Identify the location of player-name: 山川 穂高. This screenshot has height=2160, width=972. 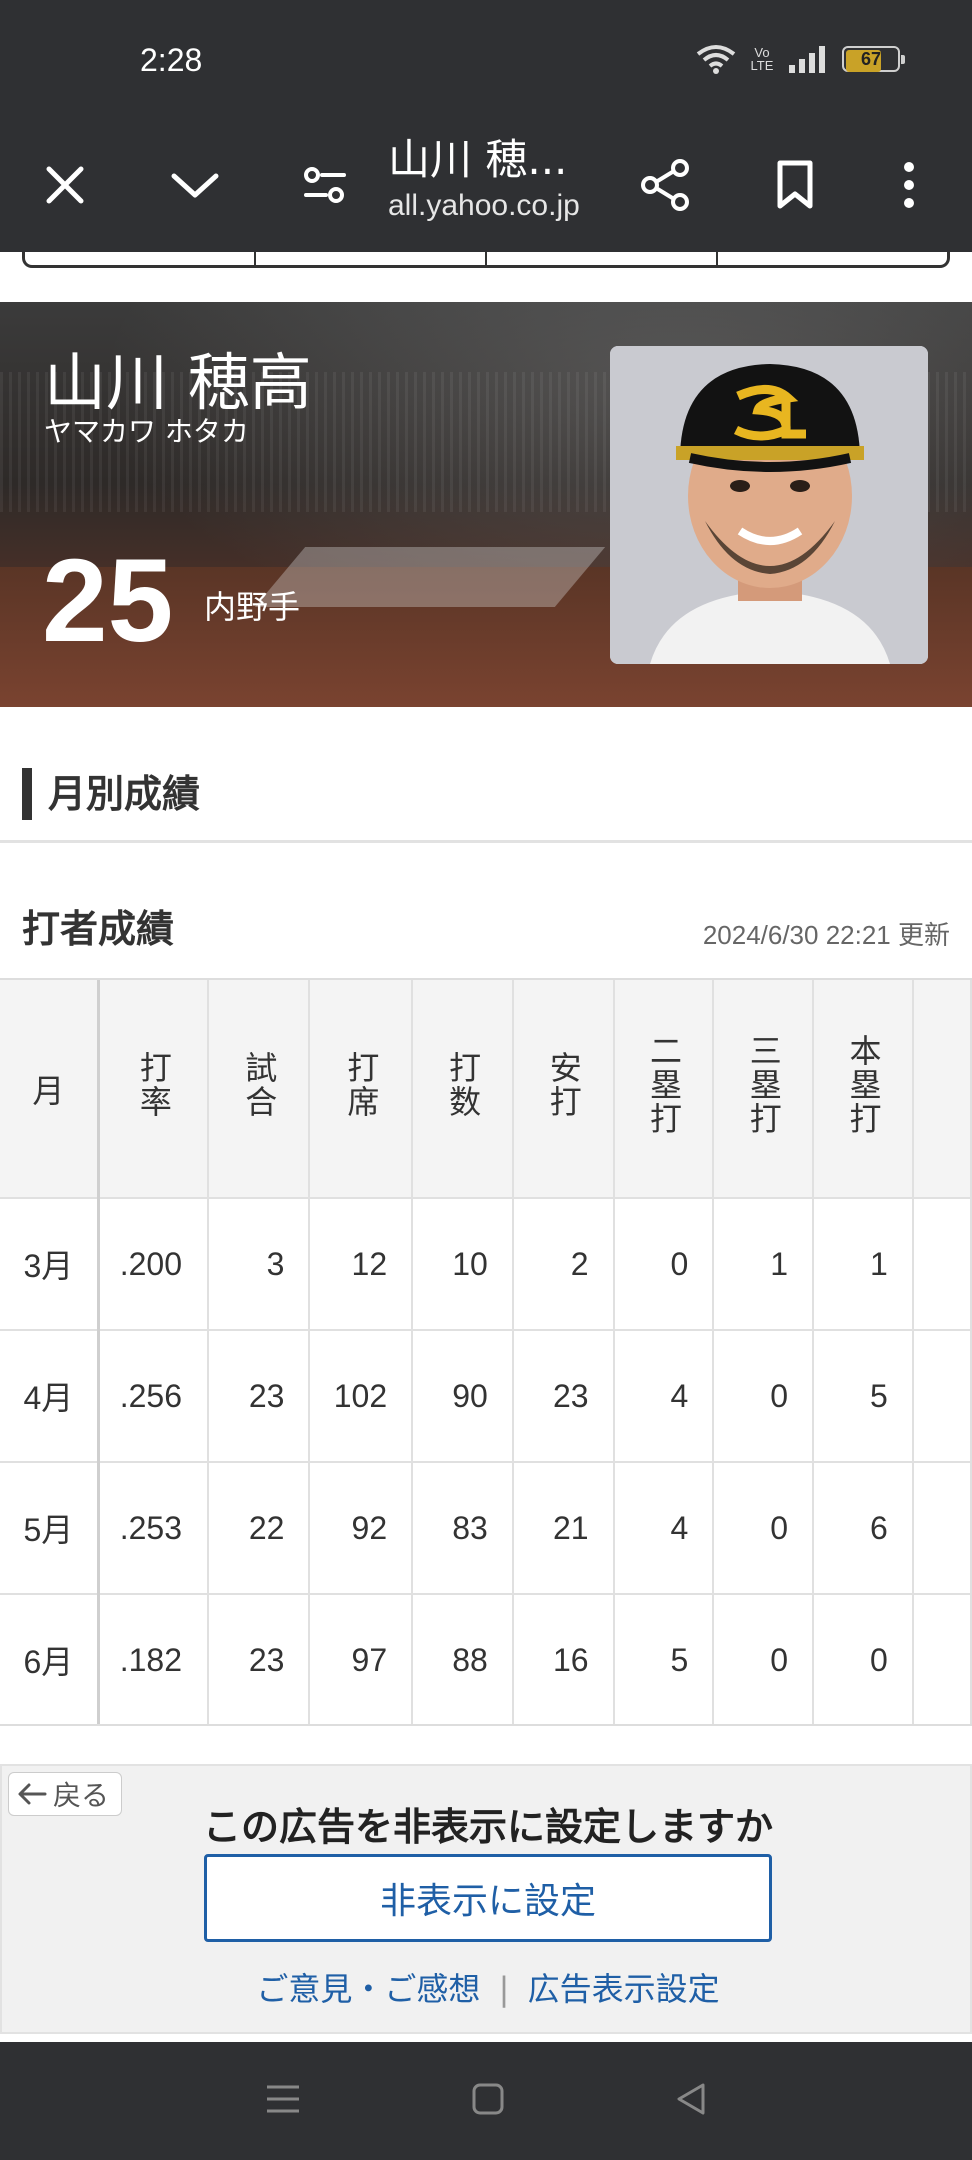
(178, 382).